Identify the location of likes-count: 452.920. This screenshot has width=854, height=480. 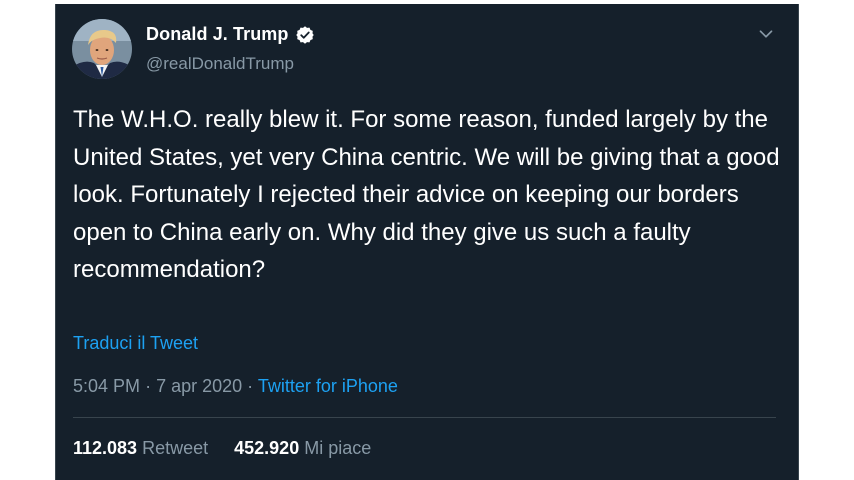
(267, 448).